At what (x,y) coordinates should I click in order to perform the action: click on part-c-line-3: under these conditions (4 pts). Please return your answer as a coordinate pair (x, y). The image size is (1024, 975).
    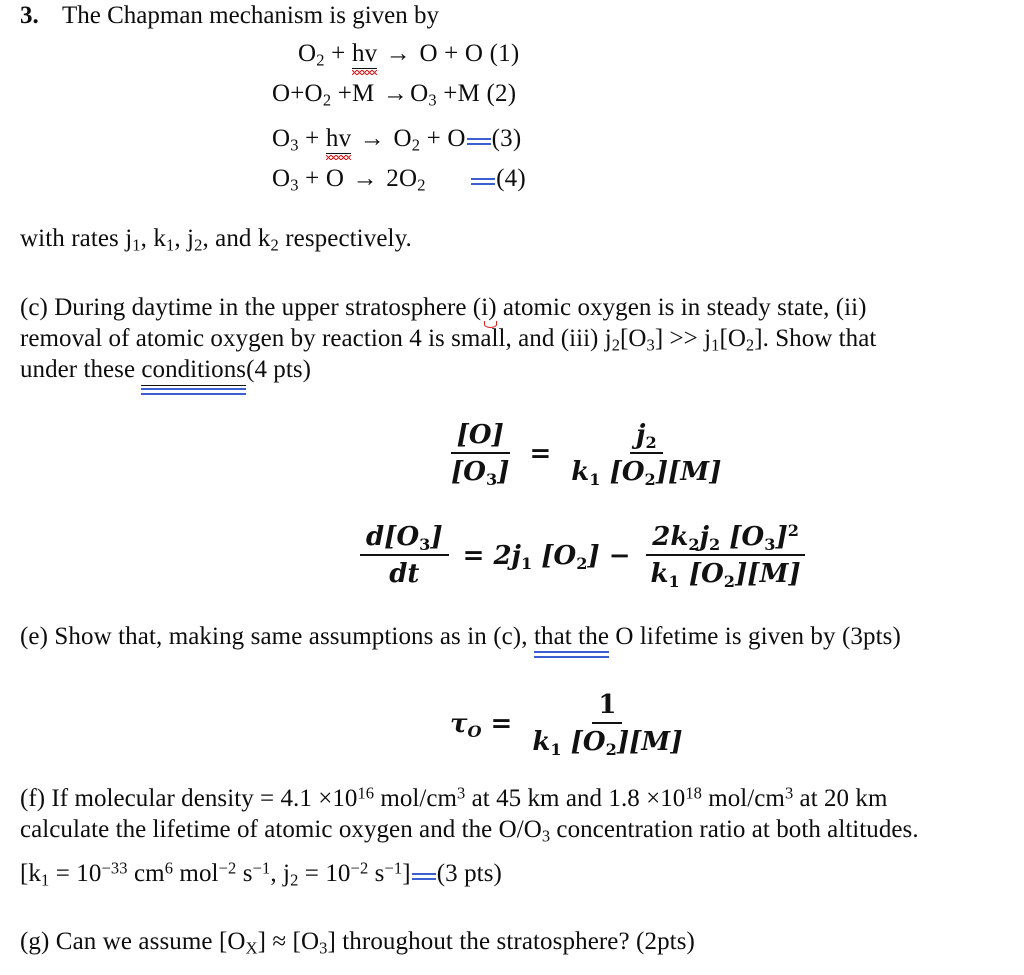
    Looking at the image, I should click on (515, 374).